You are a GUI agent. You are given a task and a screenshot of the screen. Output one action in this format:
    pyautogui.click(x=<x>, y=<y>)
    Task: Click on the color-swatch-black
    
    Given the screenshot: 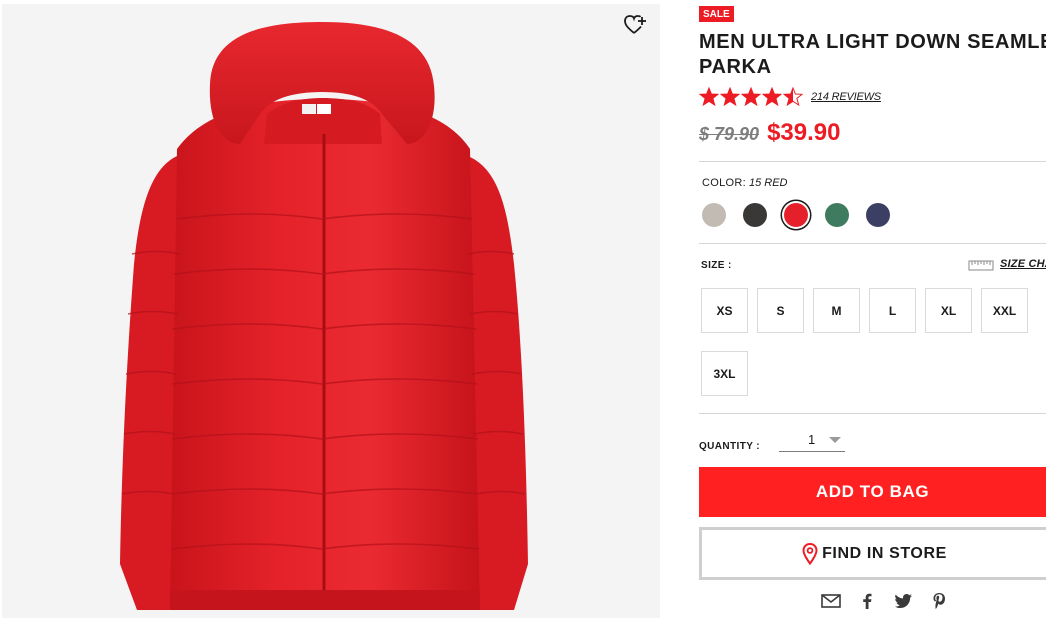 What is the action you would take?
    pyautogui.click(x=755, y=215)
    